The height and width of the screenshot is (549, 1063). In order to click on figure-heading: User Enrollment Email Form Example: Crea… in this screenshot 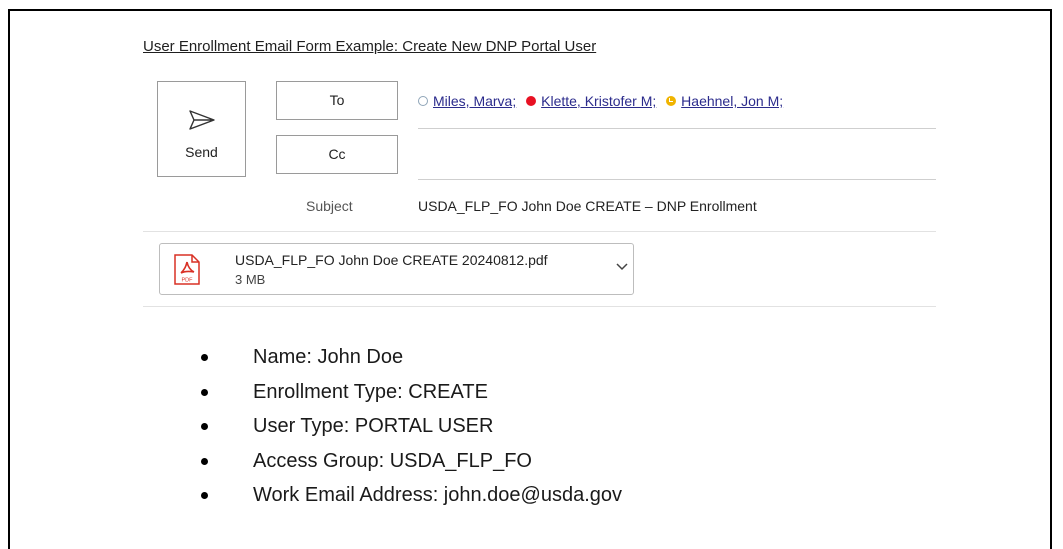, I will do `click(370, 46)`.